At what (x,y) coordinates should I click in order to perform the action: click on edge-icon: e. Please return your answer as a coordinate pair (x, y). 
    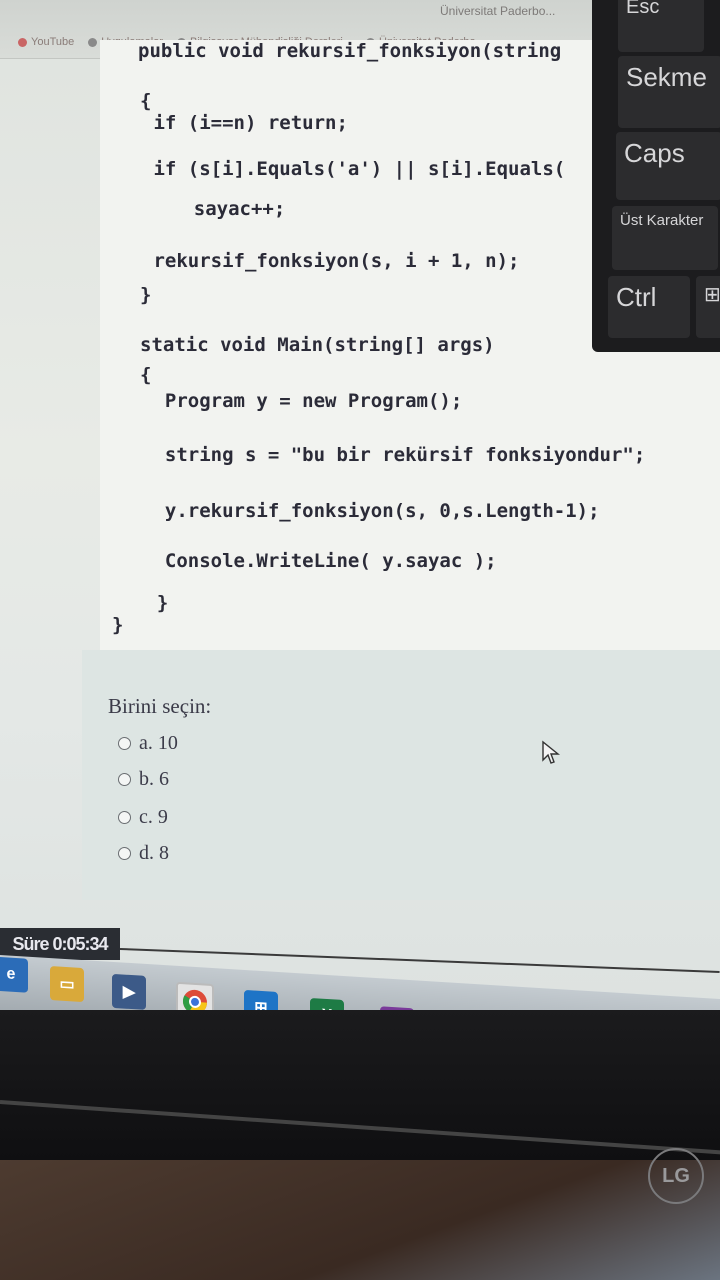
    Looking at the image, I should click on (14, 974).